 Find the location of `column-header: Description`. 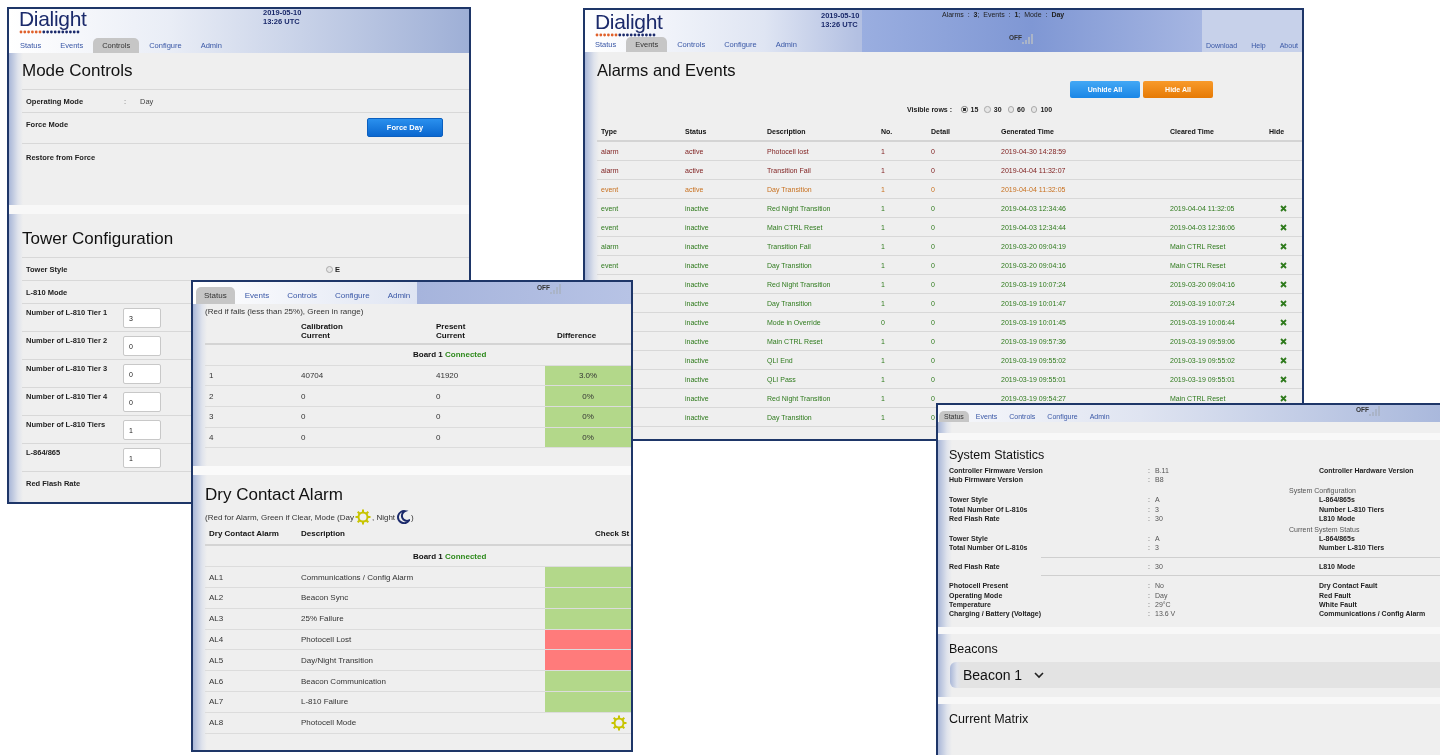

column-header: Description is located at coordinates (323, 534).